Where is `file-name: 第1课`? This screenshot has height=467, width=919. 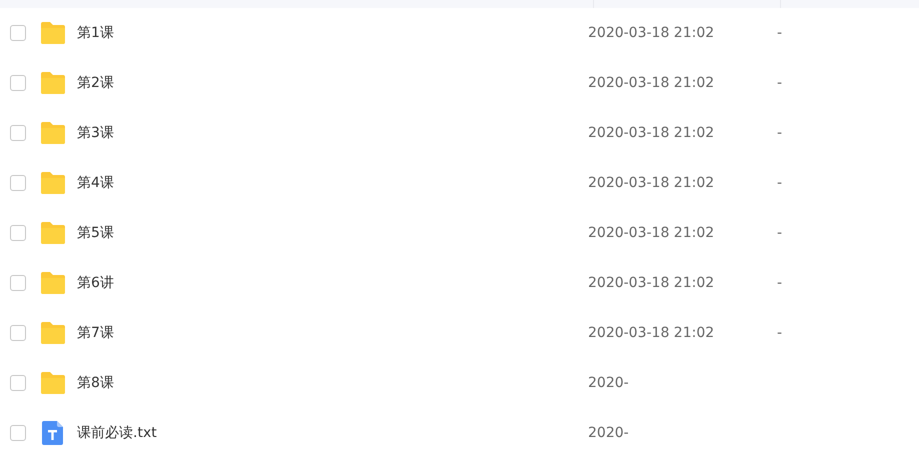
file-name: 第1课 is located at coordinates (327, 33).